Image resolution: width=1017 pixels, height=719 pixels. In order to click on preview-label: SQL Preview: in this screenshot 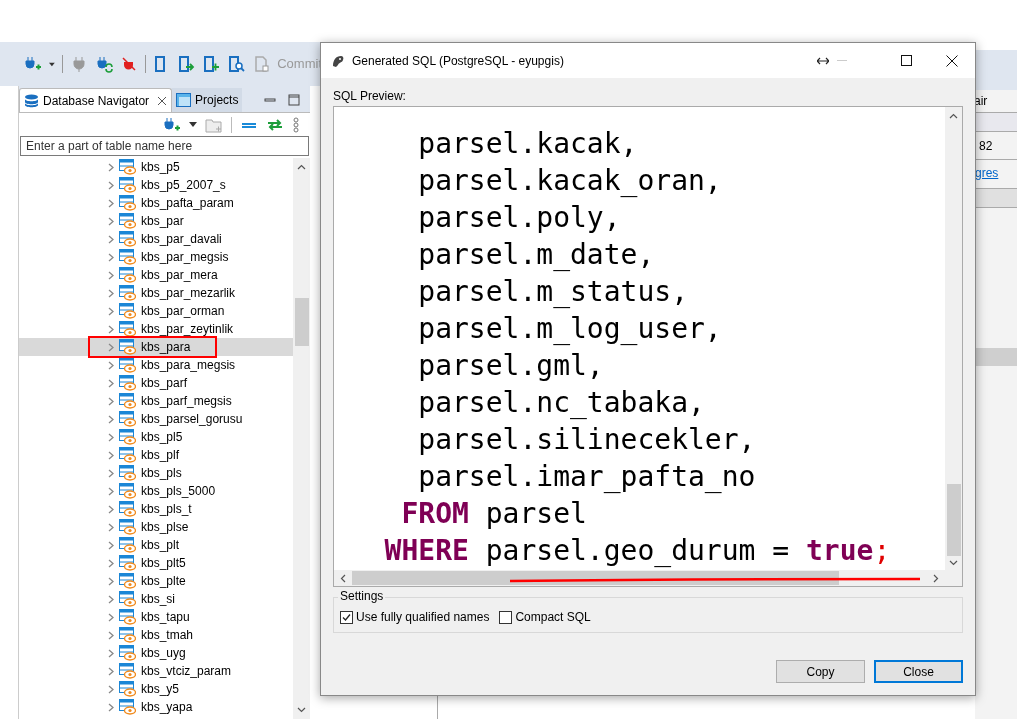, I will do `click(370, 96)`.